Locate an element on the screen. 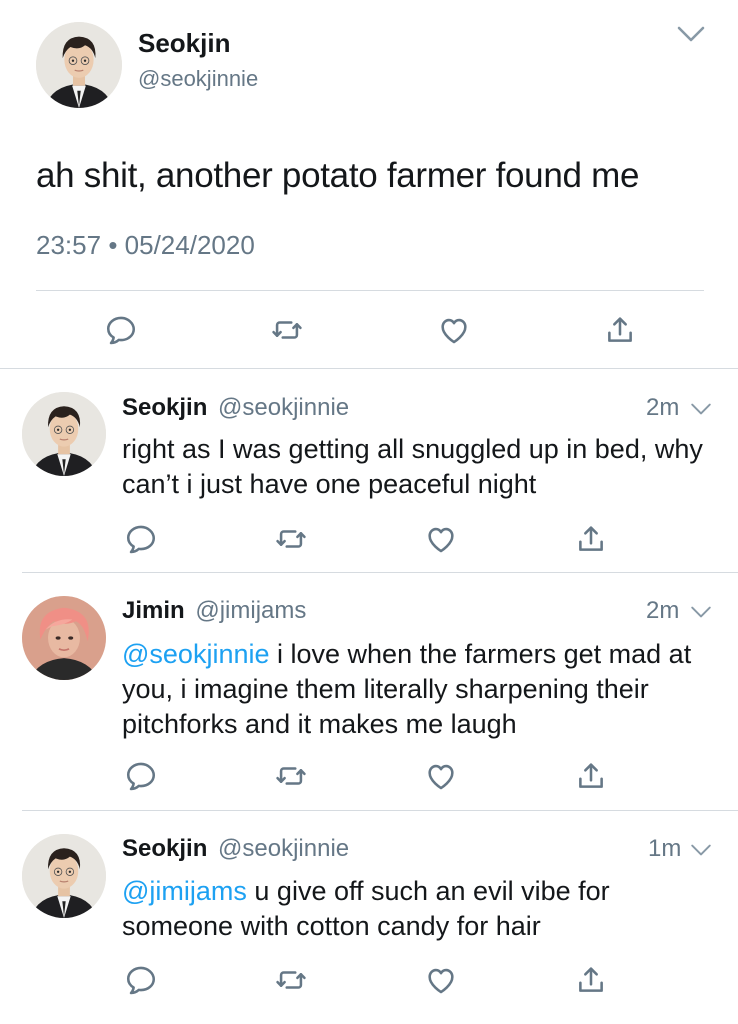 The height and width of the screenshot is (1024, 738). tweet-time: 23:57 is located at coordinates (69, 245).